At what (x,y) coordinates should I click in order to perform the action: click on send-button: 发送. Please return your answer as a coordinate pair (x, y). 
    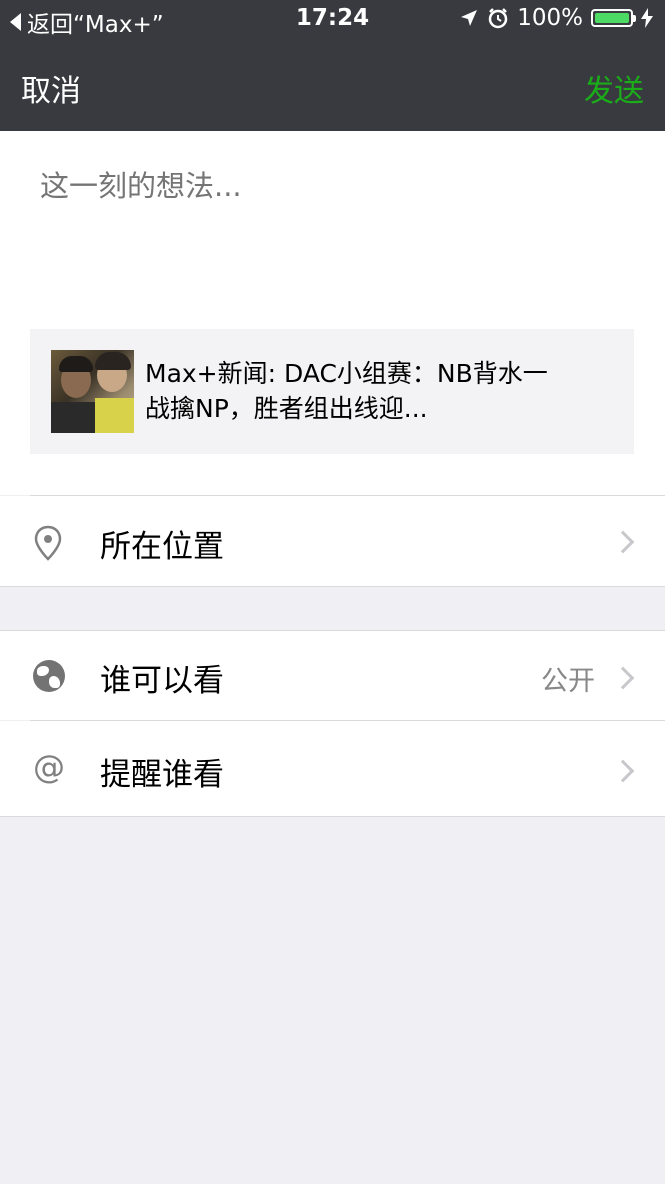
    Looking at the image, I should click on (614, 88).